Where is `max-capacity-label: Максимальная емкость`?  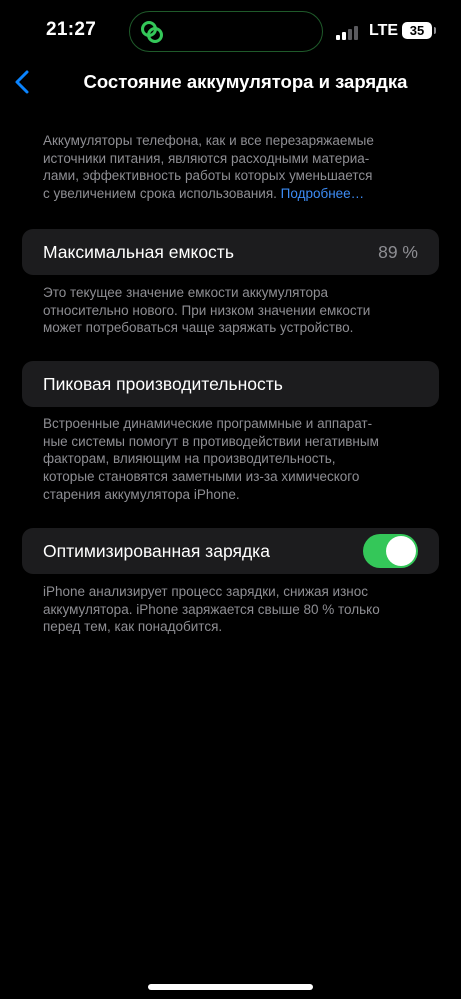
max-capacity-label: Максимальная емкость is located at coordinates (138, 252).